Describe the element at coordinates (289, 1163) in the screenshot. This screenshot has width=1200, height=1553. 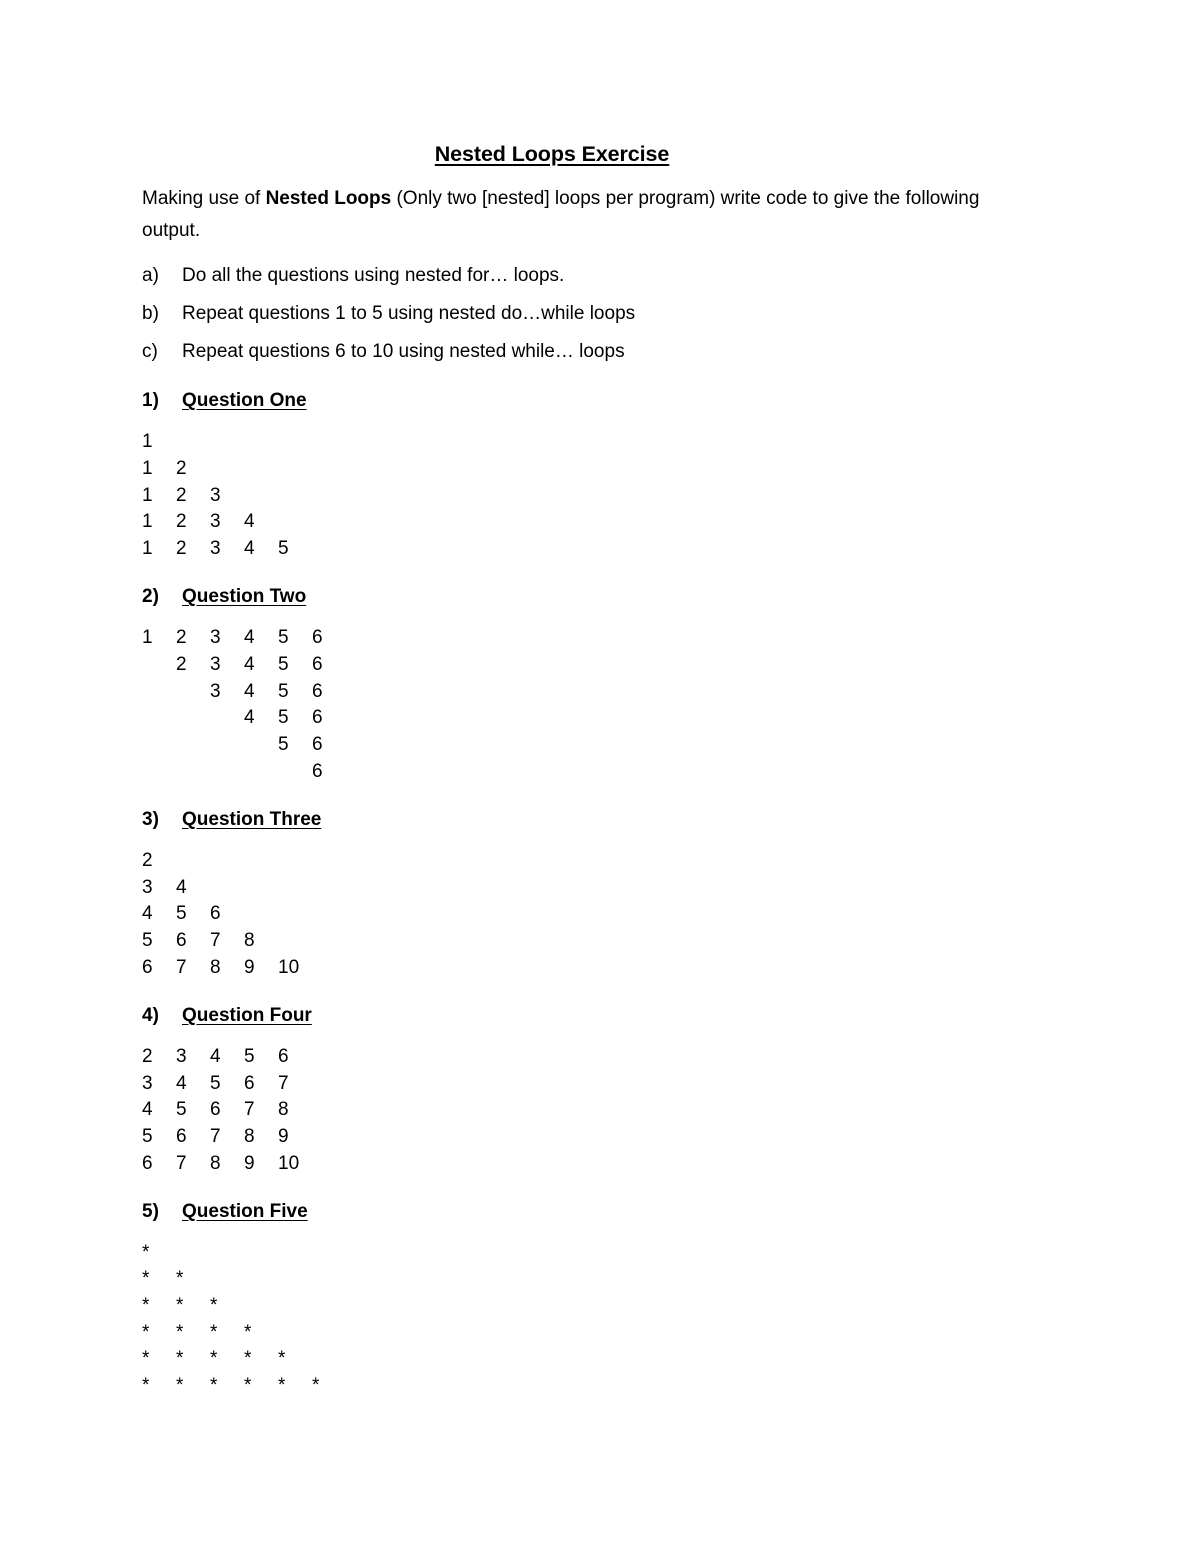
I see `pattern-cell: 10` at that location.